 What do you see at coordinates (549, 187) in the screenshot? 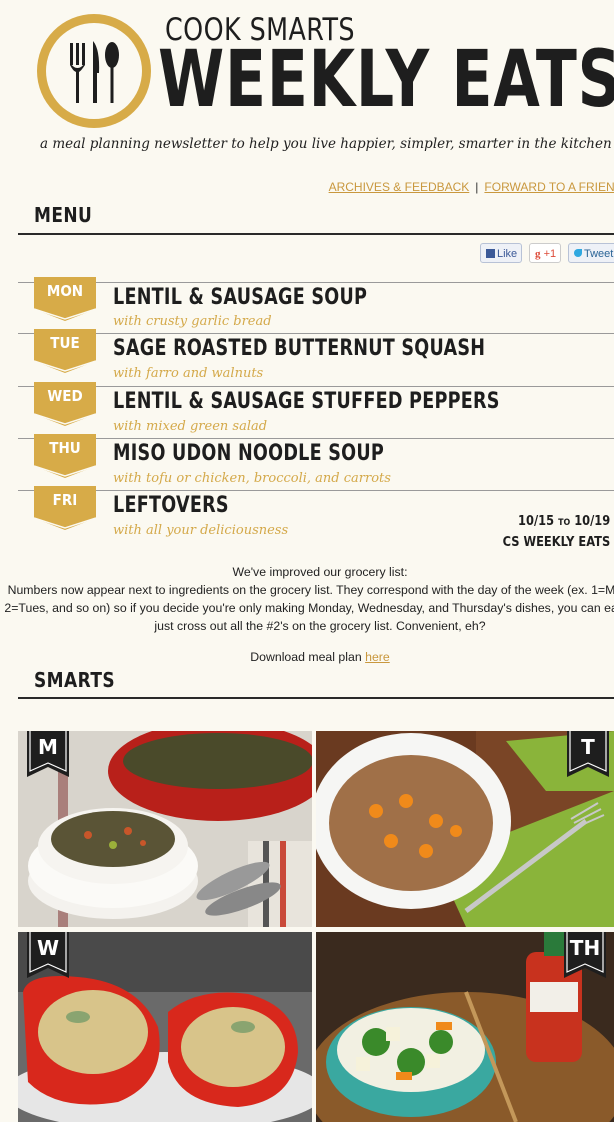
I see `forward-to-friend-link: FORWARD TO A FRIENI` at bounding box center [549, 187].